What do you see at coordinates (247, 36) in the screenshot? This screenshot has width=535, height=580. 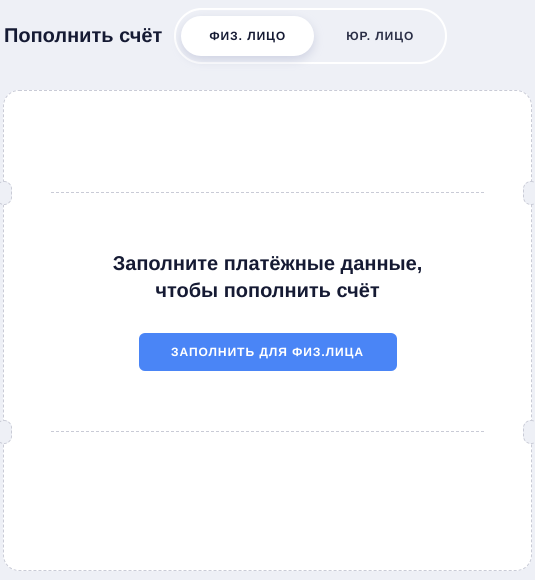 I see `tab: ФИЗ. ЛИЦО` at bounding box center [247, 36].